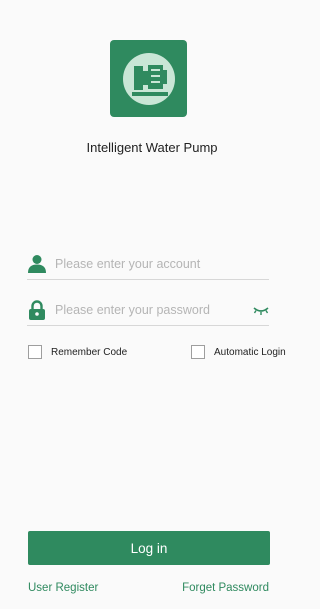  What do you see at coordinates (35, 352) in the screenshot?
I see `remember-code-box` at bounding box center [35, 352].